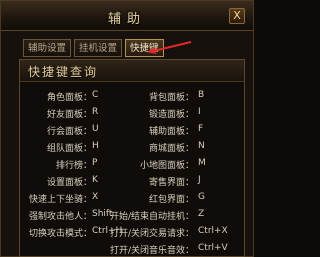 The width and height of the screenshot is (320, 257). Describe the element at coordinates (98, 48) in the screenshot. I see `tab-idle-settings: 挂机设置` at that location.